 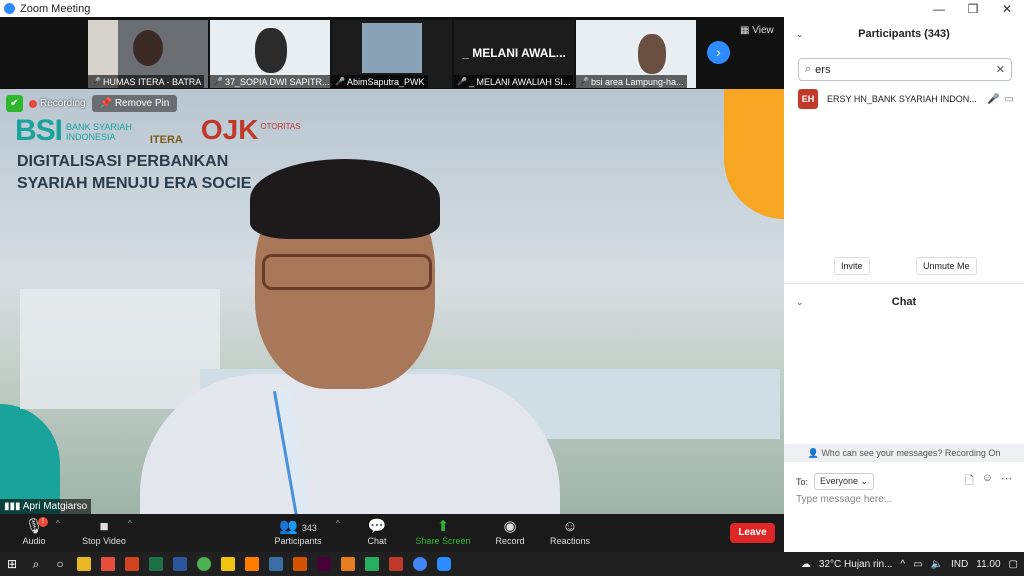 What do you see at coordinates (1007, 9) in the screenshot?
I see `close-button: ✕` at bounding box center [1007, 9].